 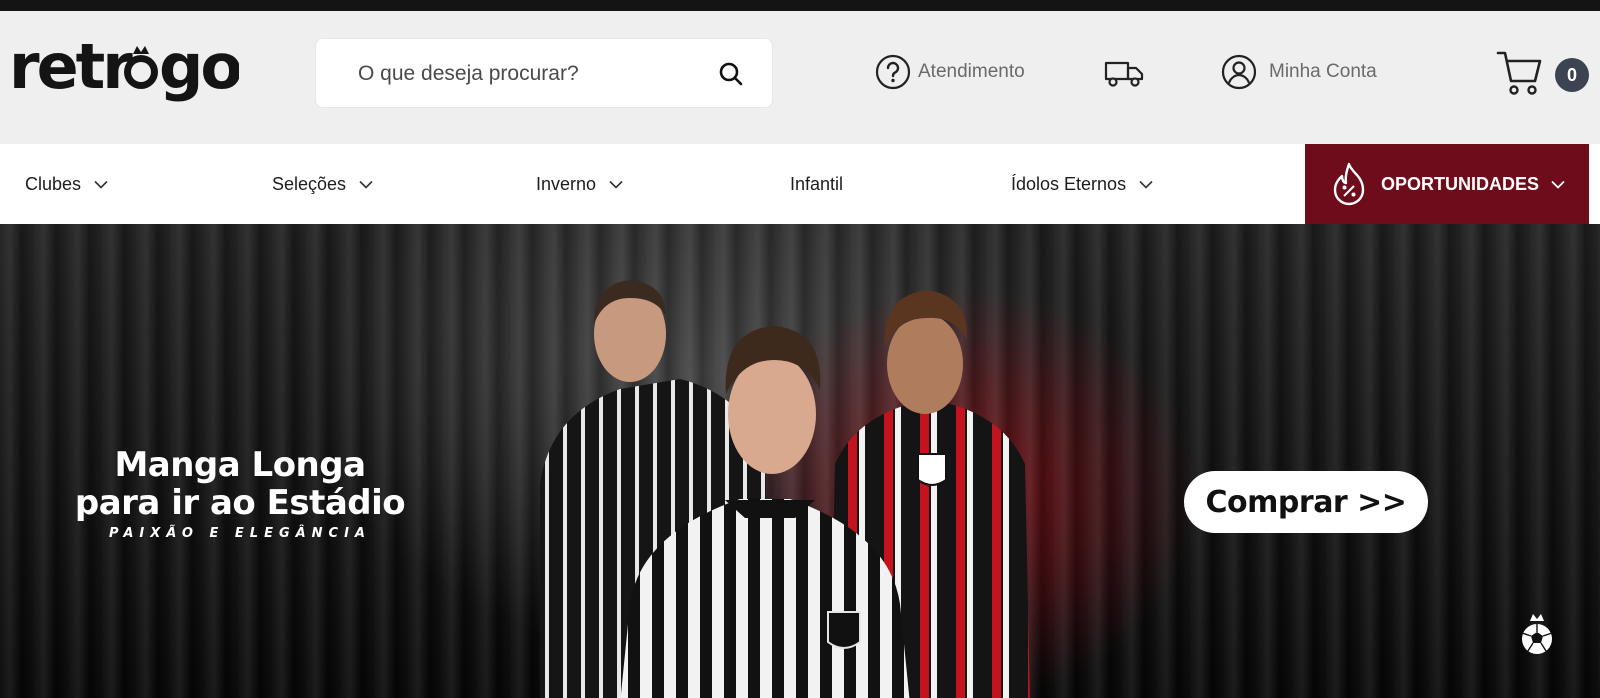 What do you see at coordinates (135, 66) in the screenshot?
I see `logo-wordmark: retr gol` at bounding box center [135, 66].